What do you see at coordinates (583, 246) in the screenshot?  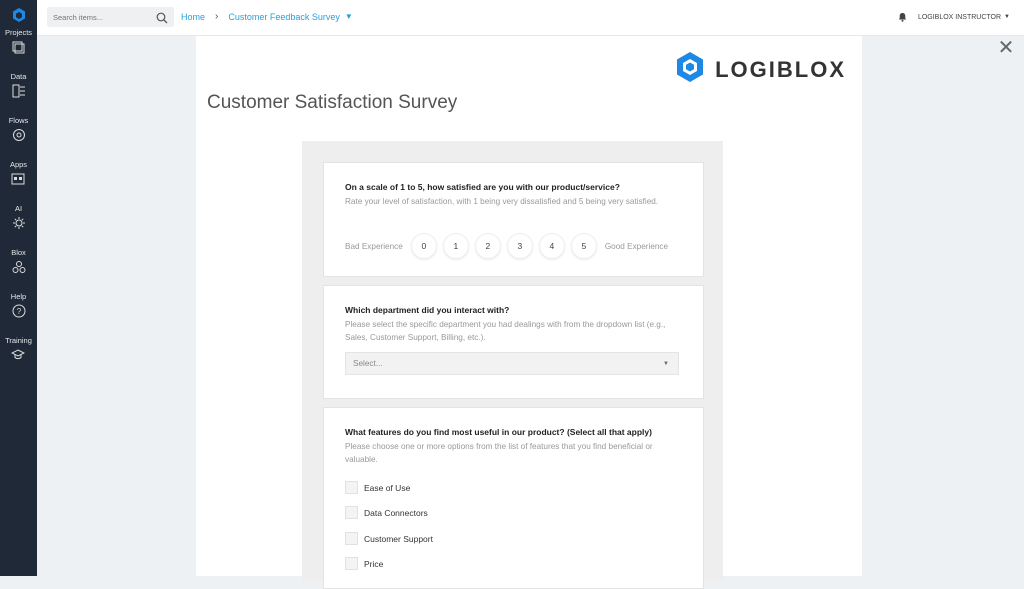 I see `rating-option-5: 5` at bounding box center [583, 246].